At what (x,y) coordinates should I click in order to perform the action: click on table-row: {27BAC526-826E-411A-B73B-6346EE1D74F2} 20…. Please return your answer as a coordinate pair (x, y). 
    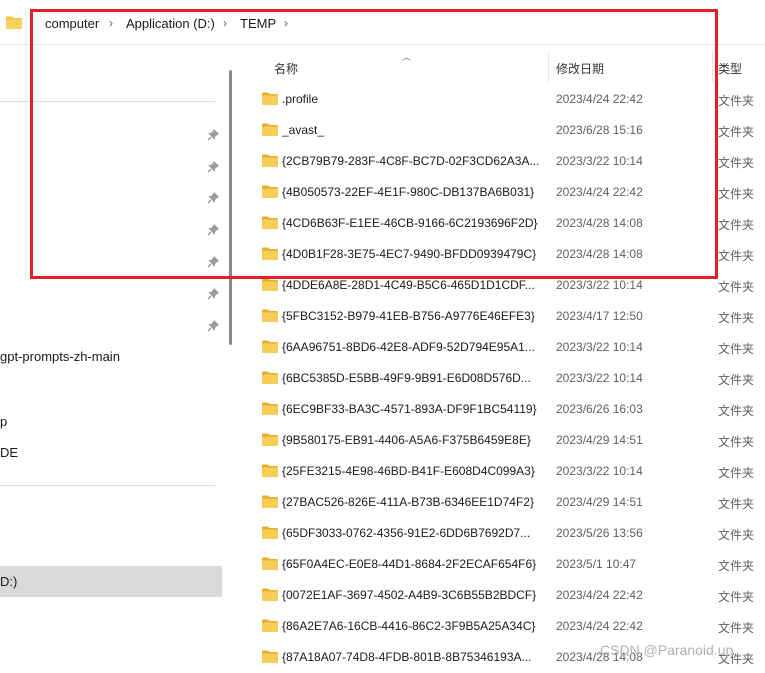
    Looking at the image, I should click on (502, 502).